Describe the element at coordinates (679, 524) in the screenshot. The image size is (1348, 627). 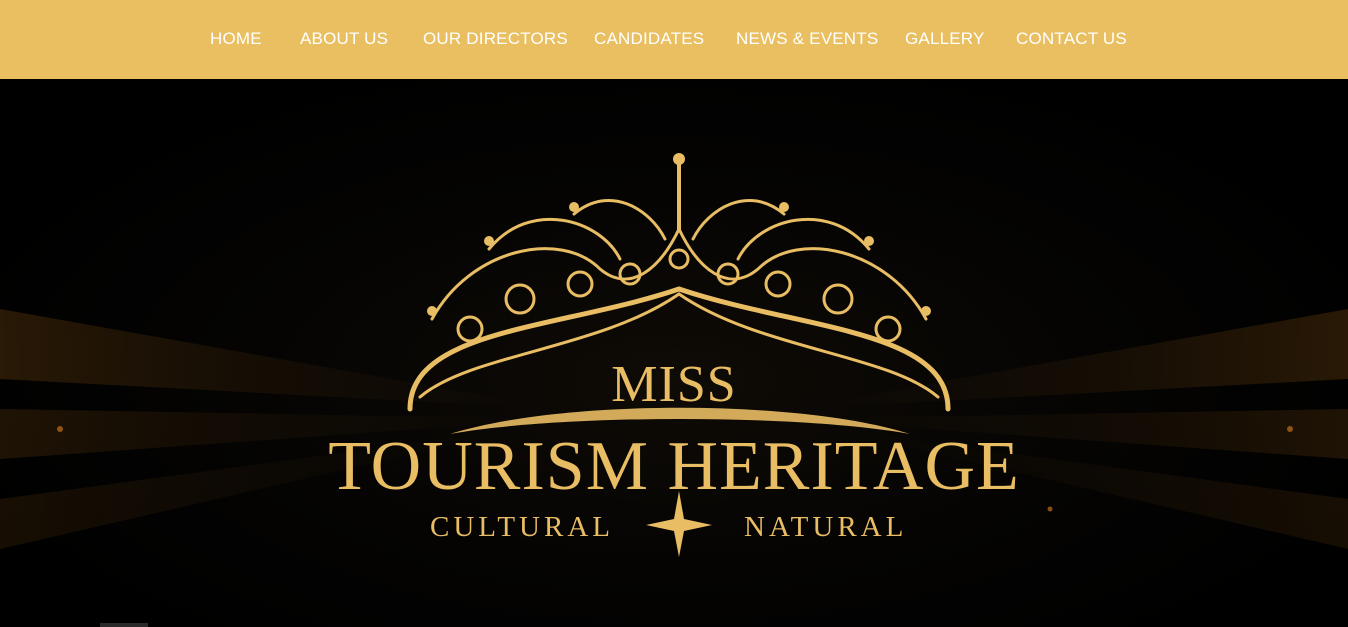
I see `star-icon` at that location.